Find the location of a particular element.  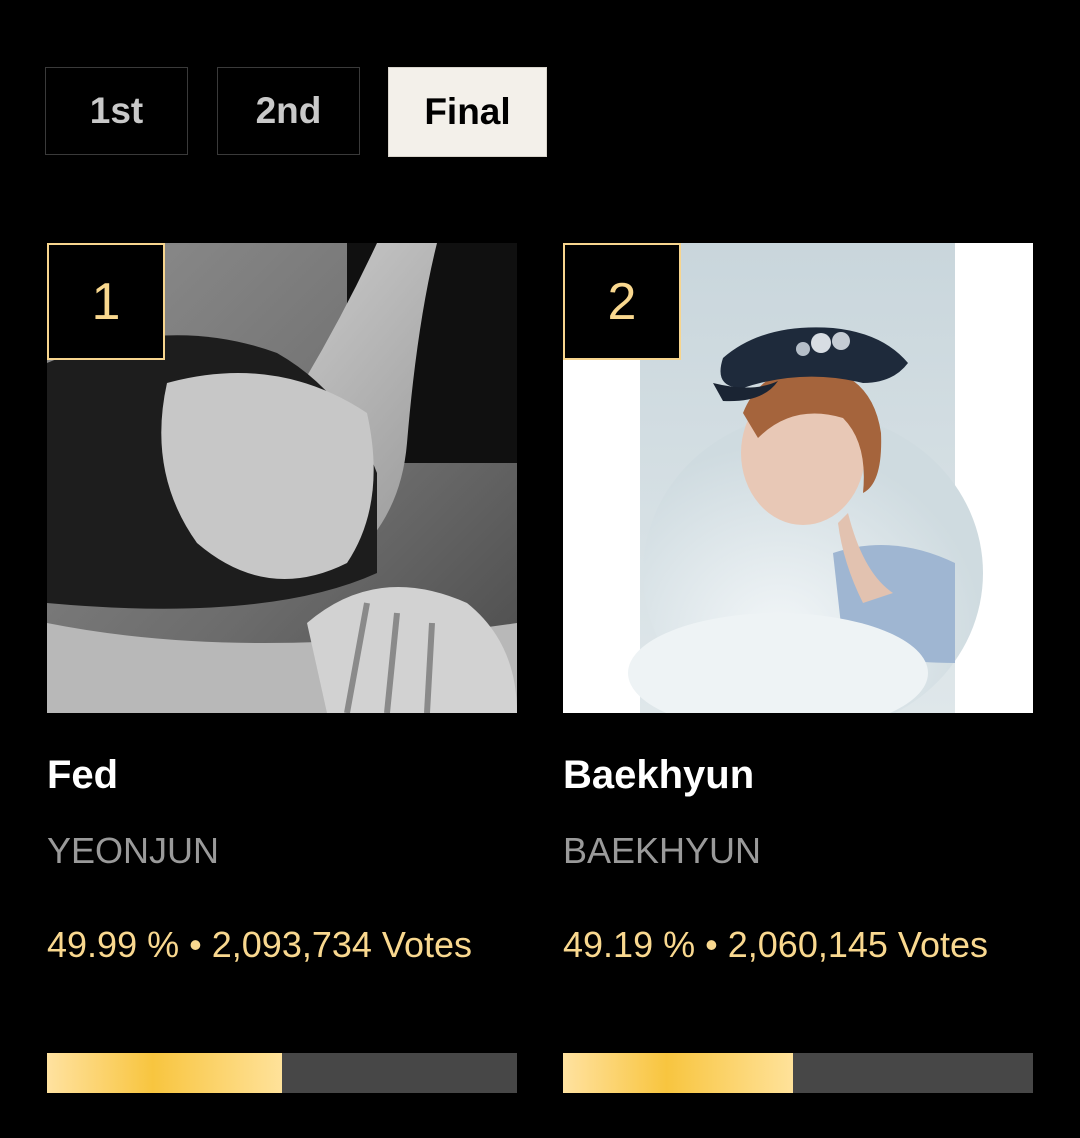

song-title: Baekhyun is located at coordinates (659, 775).